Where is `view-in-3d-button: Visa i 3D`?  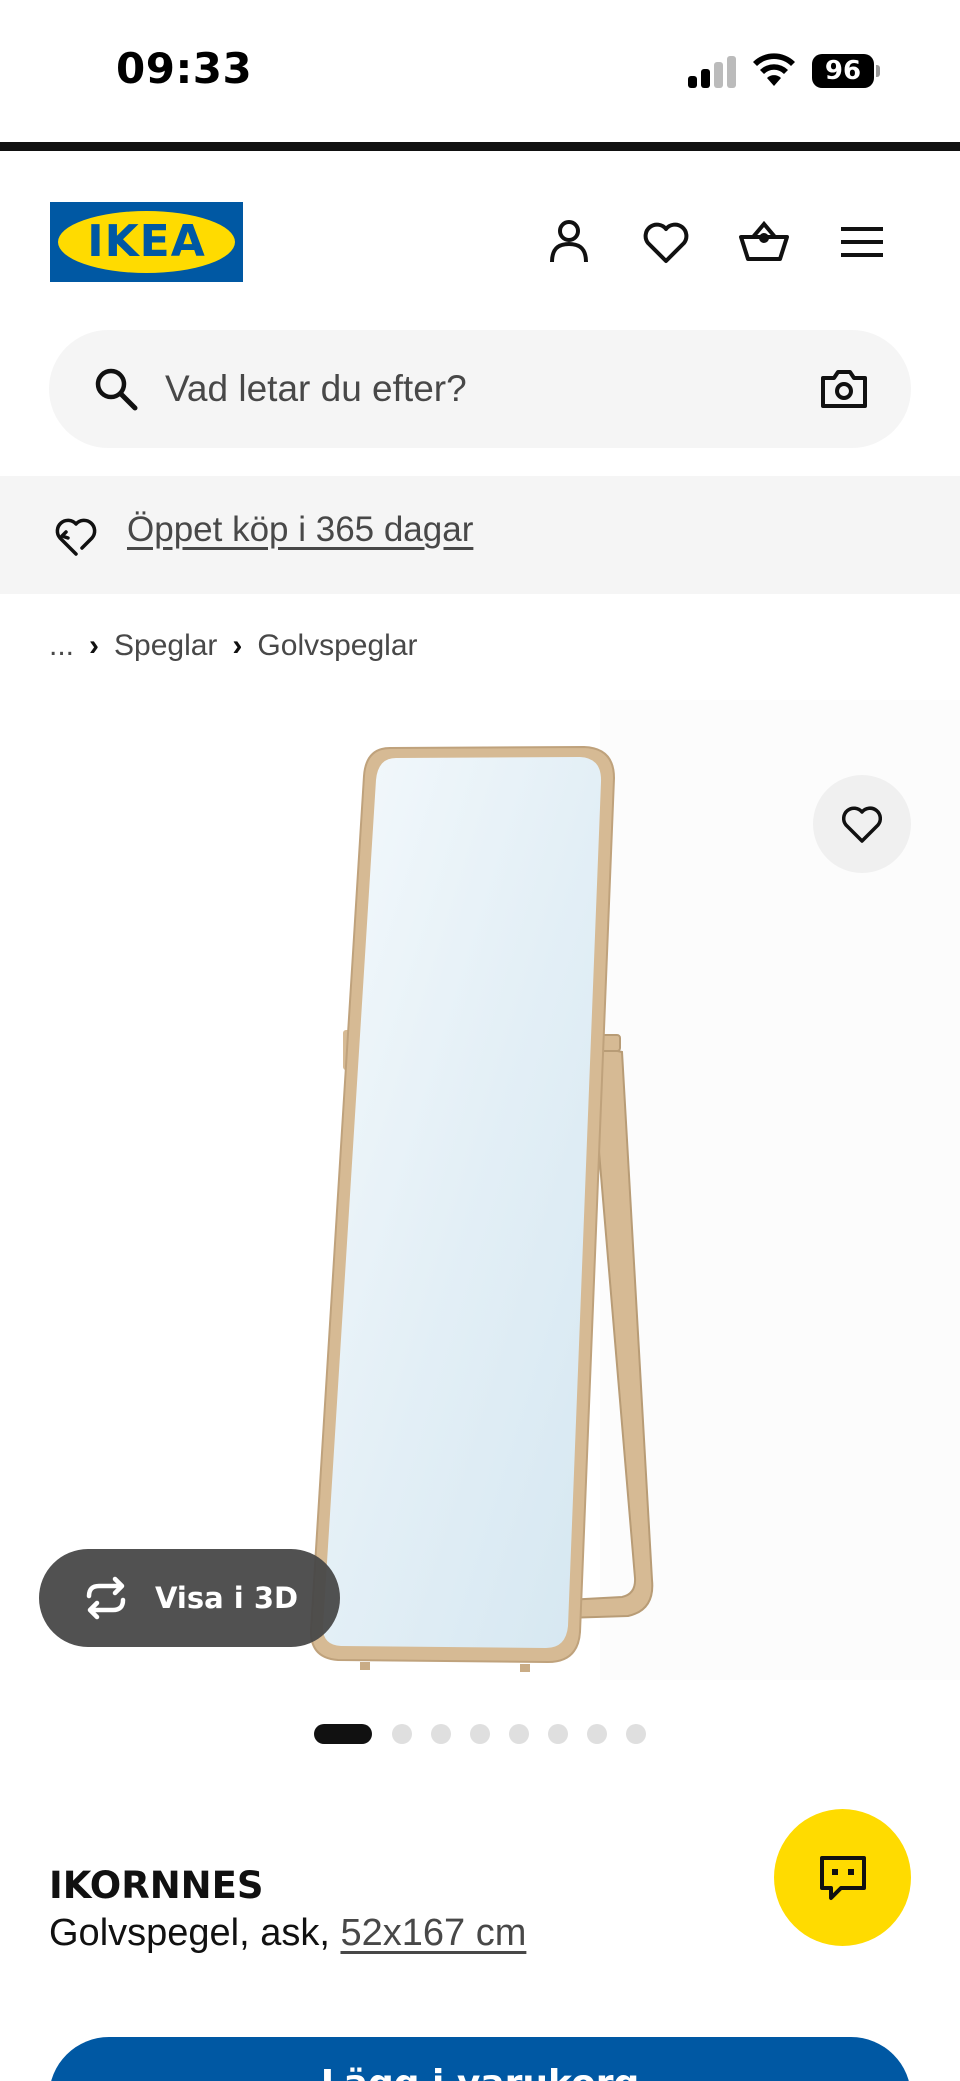
view-in-3d-button: Visa i 3D is located at coordinates (189, 1598).